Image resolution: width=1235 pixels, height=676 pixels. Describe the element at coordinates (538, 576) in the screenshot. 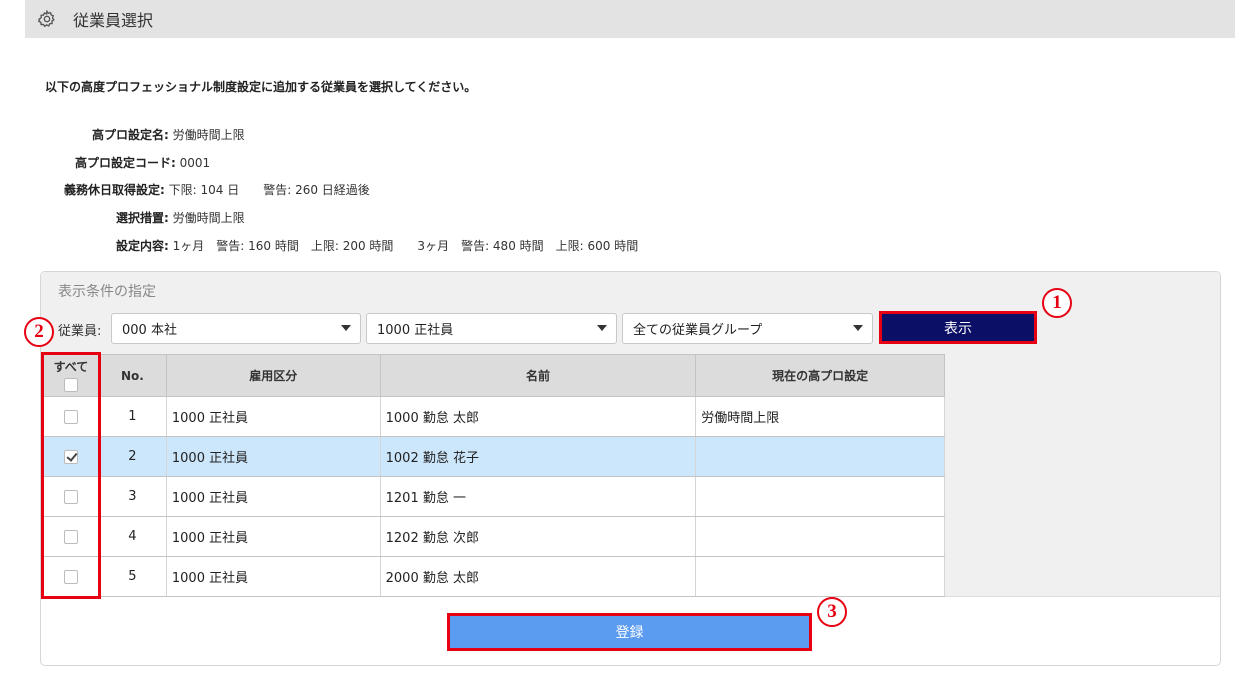

I see `row-name: 2000 勤怠 太郎` at that location.